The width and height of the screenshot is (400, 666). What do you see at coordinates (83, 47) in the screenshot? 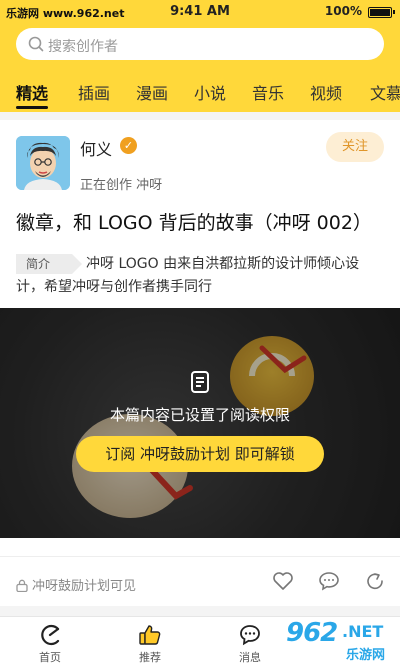
I see `search-placeholder: 搜索创作者` at bounding box center [83, 47].